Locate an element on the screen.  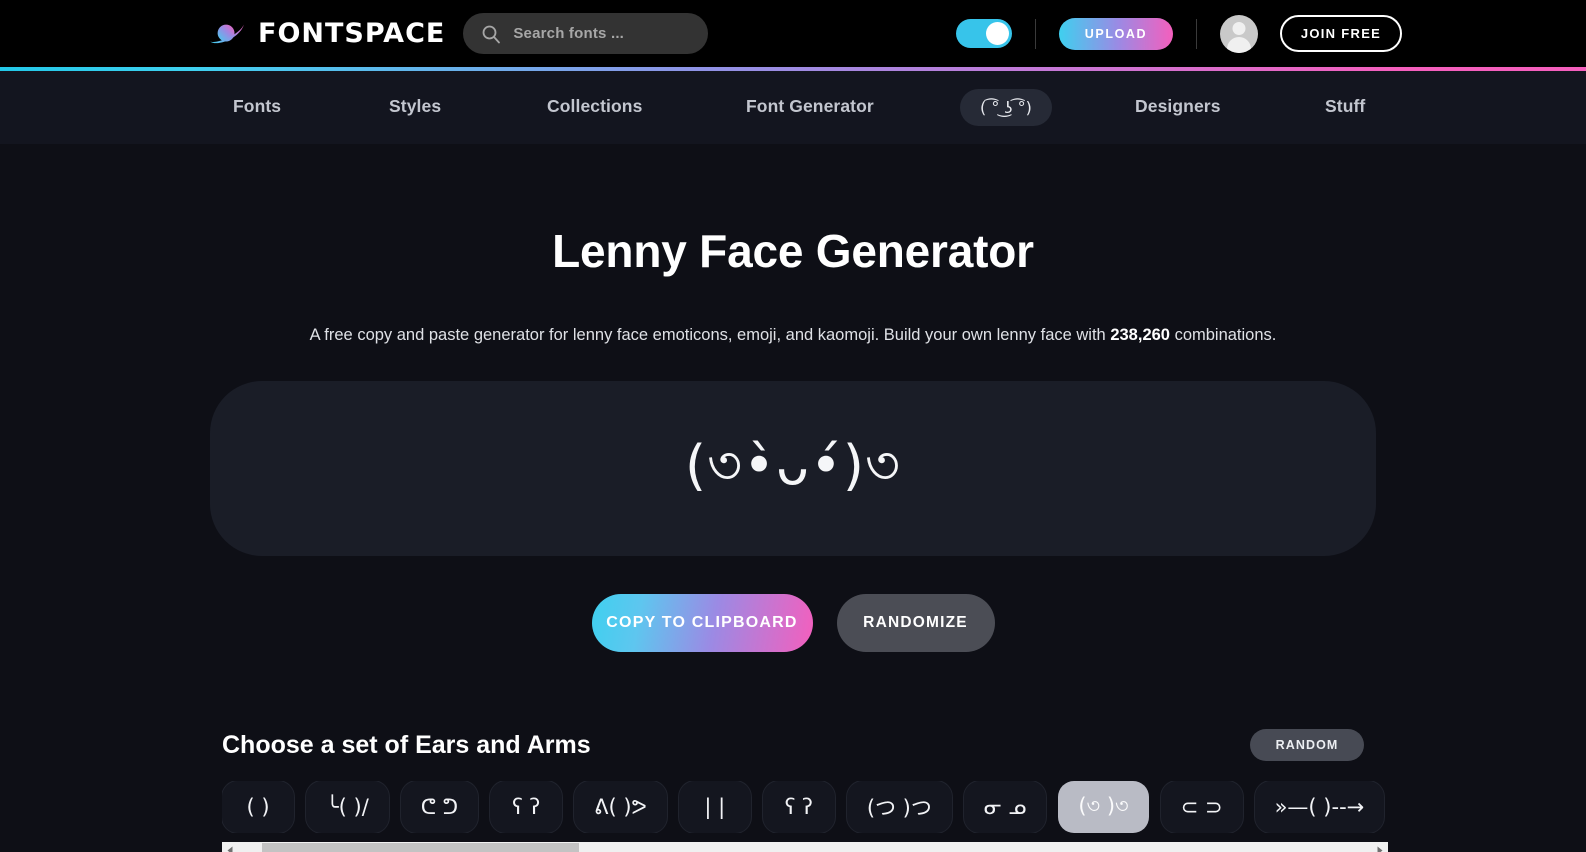
nav-item-font-generator: Font Generator is located at coordinates (810, 106).